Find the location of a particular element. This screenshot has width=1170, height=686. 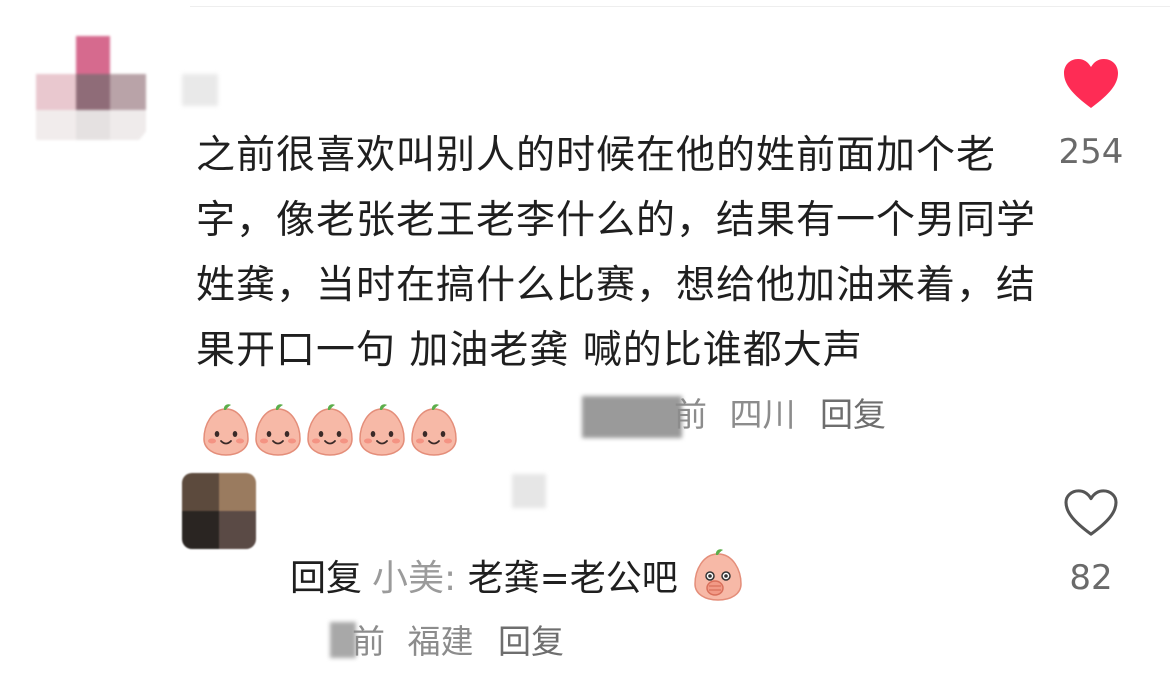

reply-body: 回复 小美: 老龚=老公吧 is located at coordinates (516, 577).